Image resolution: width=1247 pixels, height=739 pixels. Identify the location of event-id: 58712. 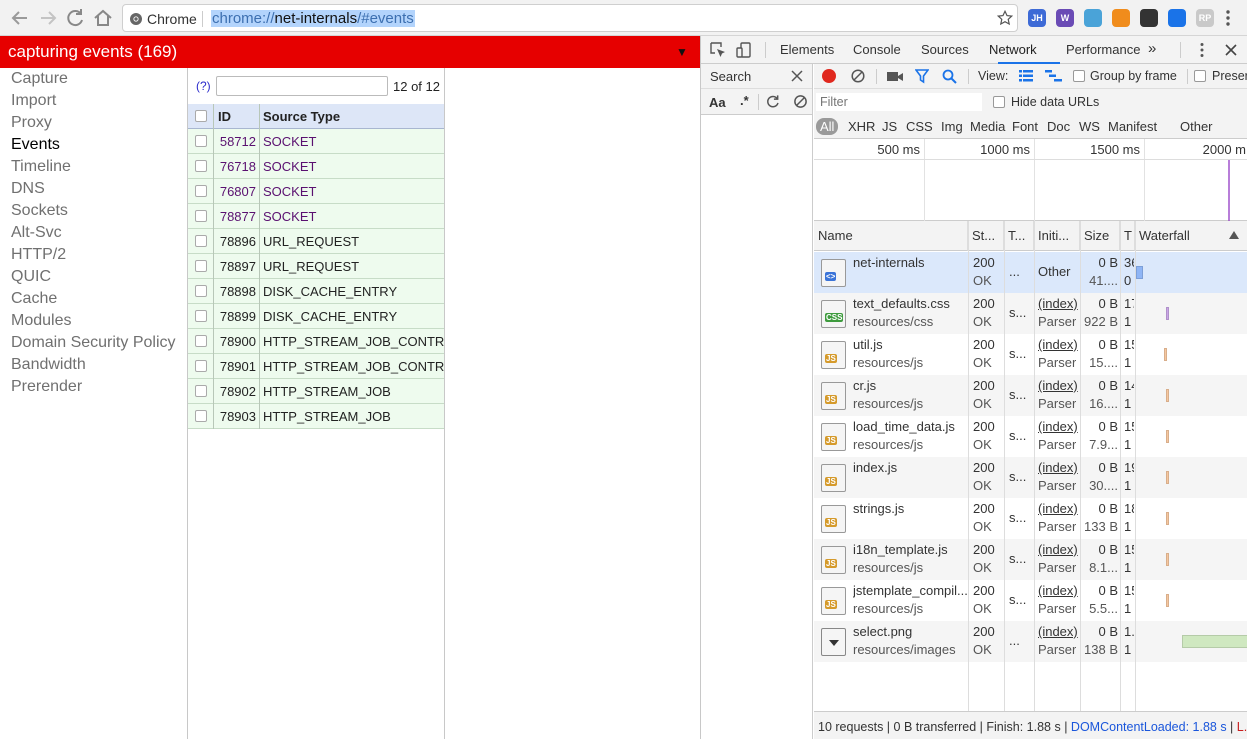
(236, 141).